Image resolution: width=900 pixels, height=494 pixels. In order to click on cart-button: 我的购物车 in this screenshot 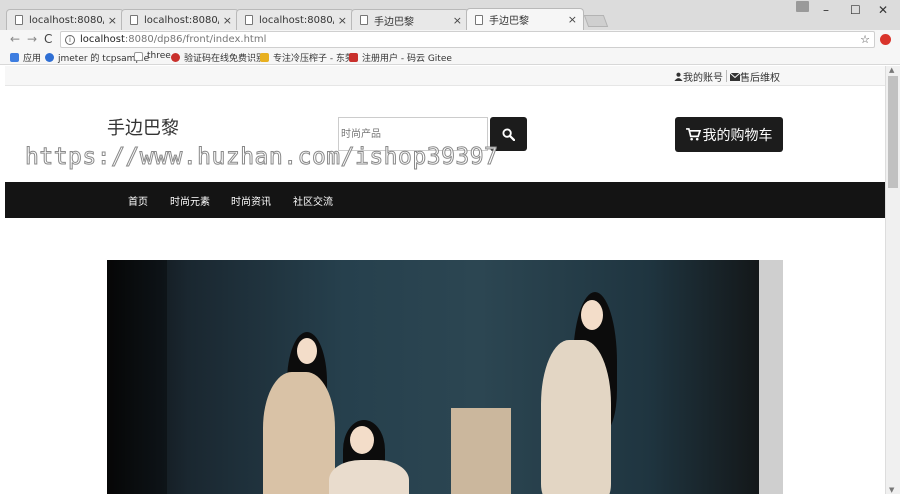, I will do `click(729, 134)`.